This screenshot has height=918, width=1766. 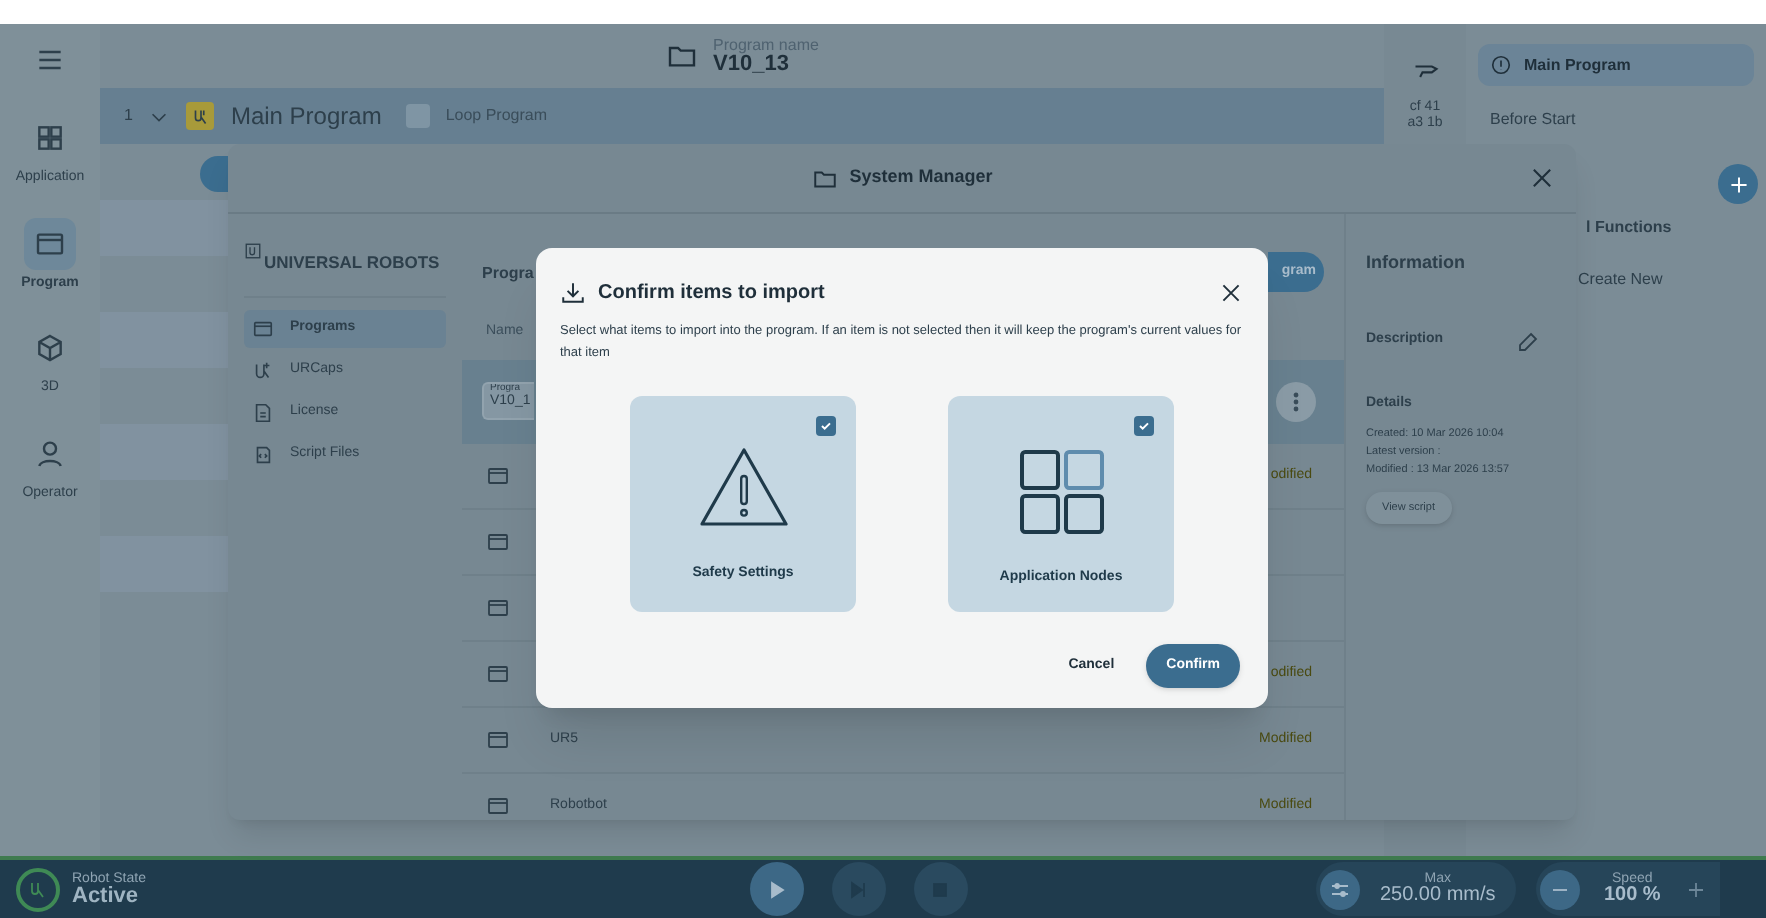 I want to click on section-title: l Functions, so click(x=1630, y=228).